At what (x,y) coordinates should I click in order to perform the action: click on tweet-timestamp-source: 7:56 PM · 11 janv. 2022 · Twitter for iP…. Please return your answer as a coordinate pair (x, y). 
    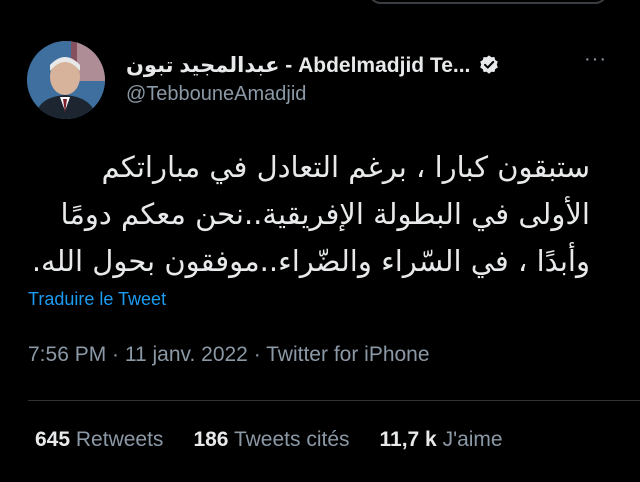
    Looking at the image, I should click on (229, 355).